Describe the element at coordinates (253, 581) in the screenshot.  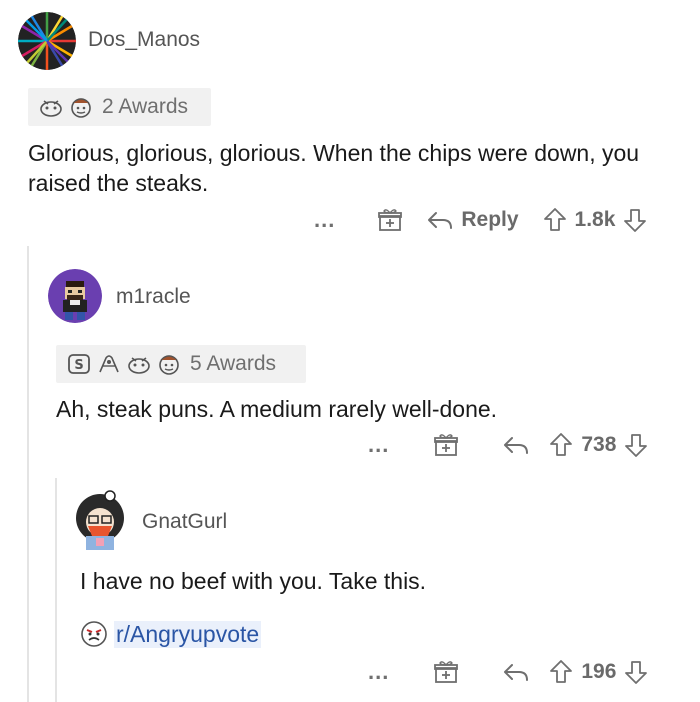
I see `comment-text-3: I have no beef with you. Take this.` at that location.